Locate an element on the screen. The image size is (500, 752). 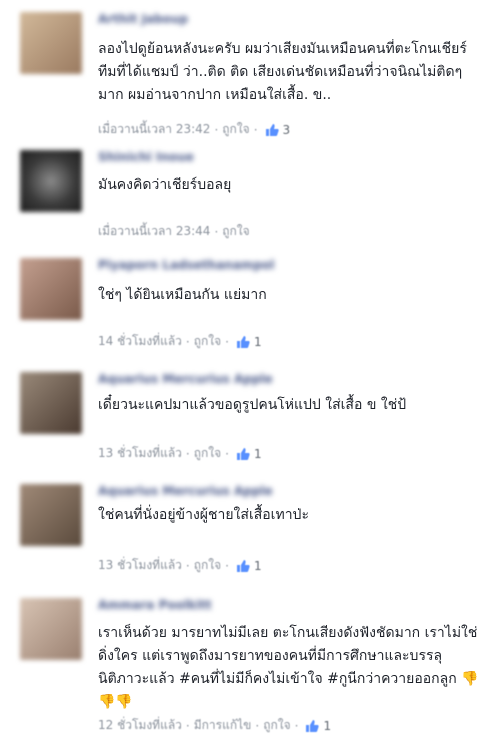
comment-timestamp: 12 ชั่วโมงที่แล้ว is located at coordinates (140, 725).